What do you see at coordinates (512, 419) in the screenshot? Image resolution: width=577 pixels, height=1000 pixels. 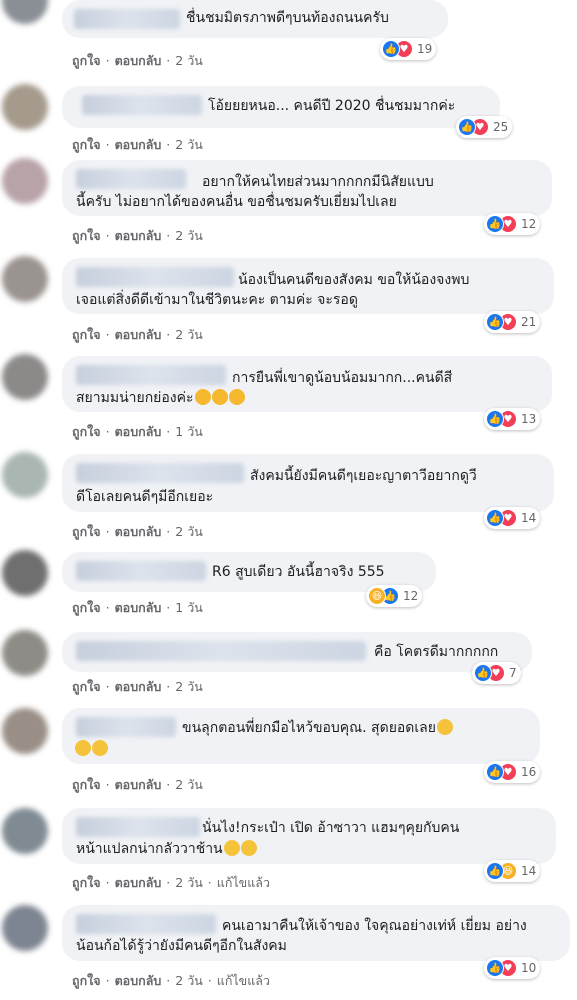 I see `reaction-summary: 👍 ♥ 13` at bounding box center [512, 419].